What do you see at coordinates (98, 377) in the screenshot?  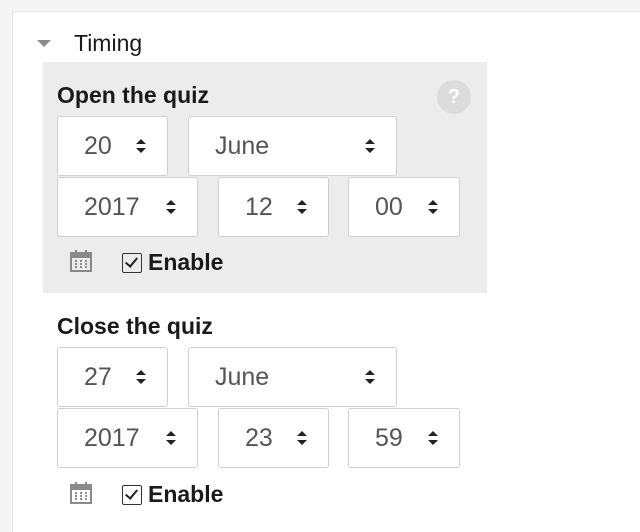 I see `close-day-value: 27` at bounding box center [98, 377].